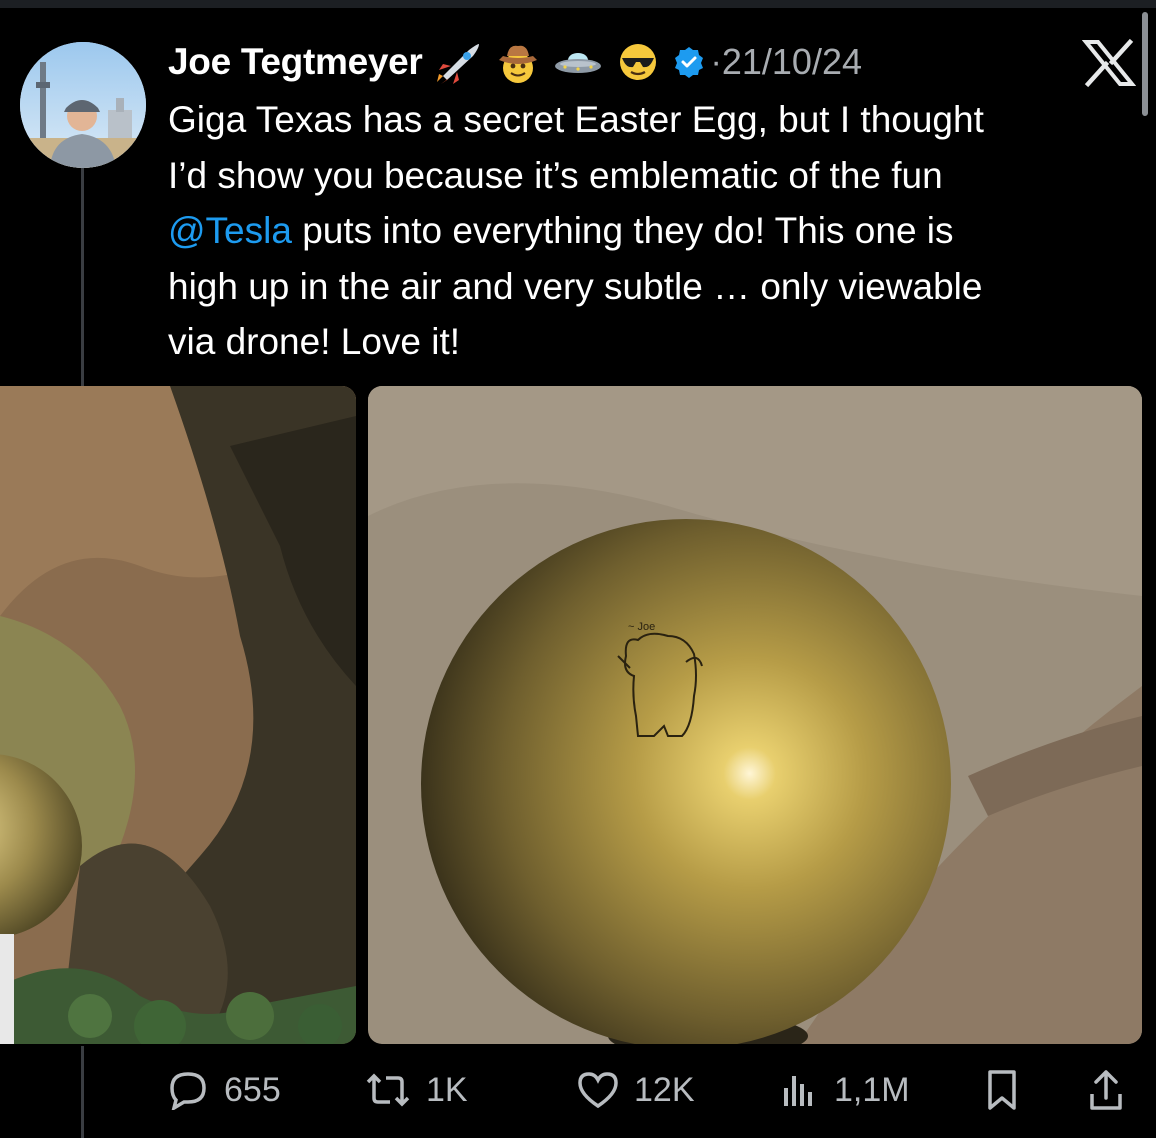 This screenshot has height=1138, width=1156. Describe the element at coordinates (577, 63) in the screenshot. I see `flying-saucer-icon` at that location.